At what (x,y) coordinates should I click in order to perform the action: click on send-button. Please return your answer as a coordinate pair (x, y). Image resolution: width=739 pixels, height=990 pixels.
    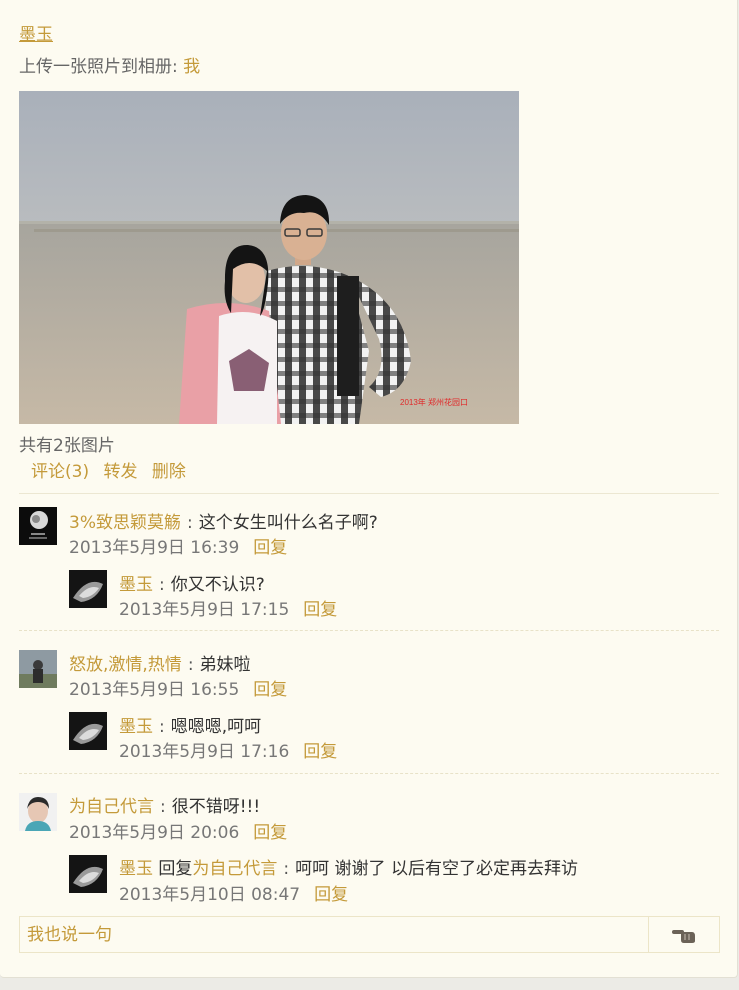
    Looking at the image, I should click on (684, 934).